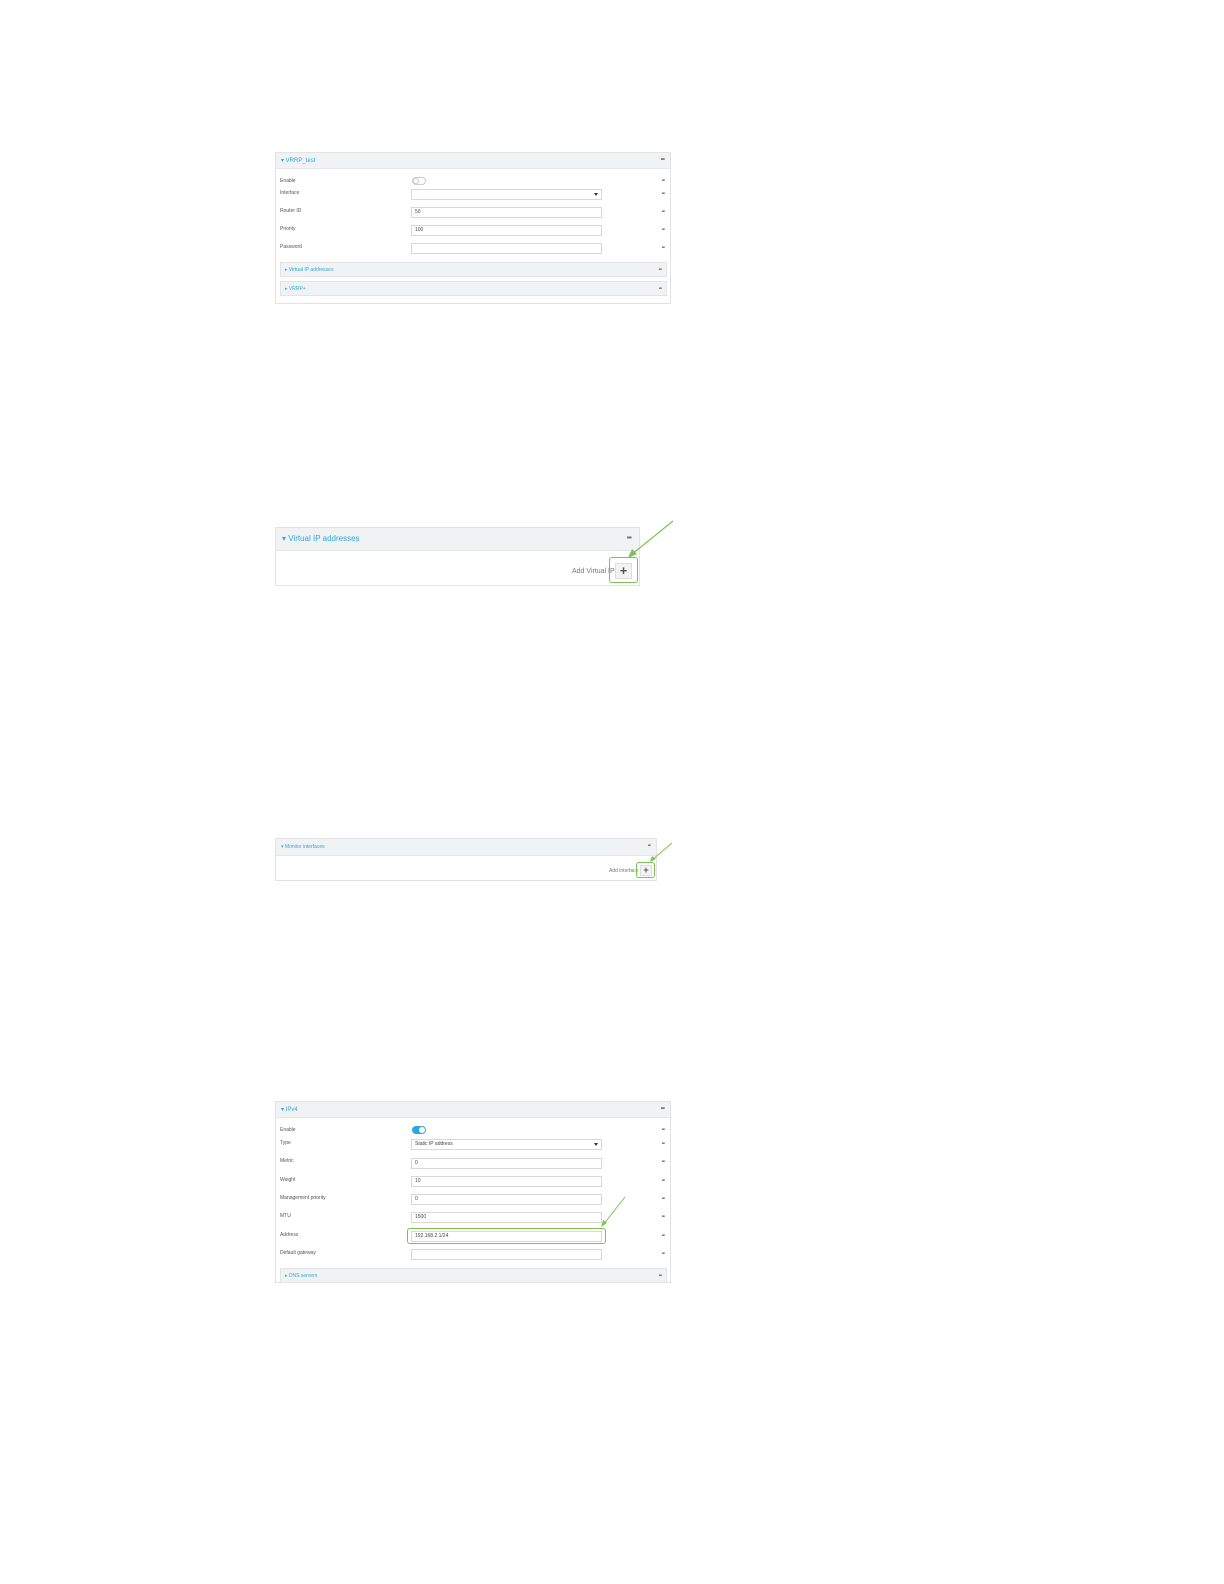 The width and height of the screenshot is (1224, 1584). What do you see at coordinates (309, 270) in the screenshot?
I see `virtual-ip-addresses-section-label: ▸ Virtual IP addresses` at bounding box center [309, 270].